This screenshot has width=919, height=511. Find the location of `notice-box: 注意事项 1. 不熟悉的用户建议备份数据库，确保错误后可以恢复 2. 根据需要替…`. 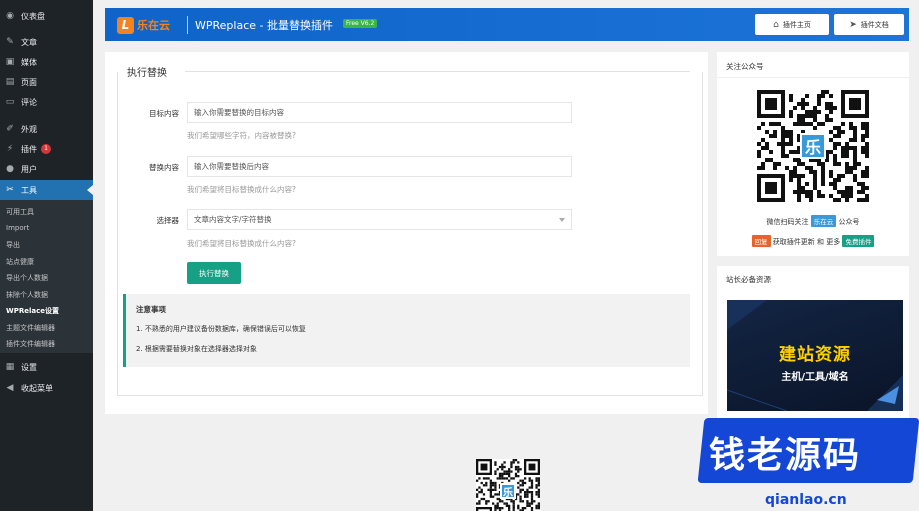

notice-box: 注意事项 1. 不熟悉的用户建议备份数据库，确保错误后可以恢复 2. 根据需要替… is located at coordinates (406, 330).